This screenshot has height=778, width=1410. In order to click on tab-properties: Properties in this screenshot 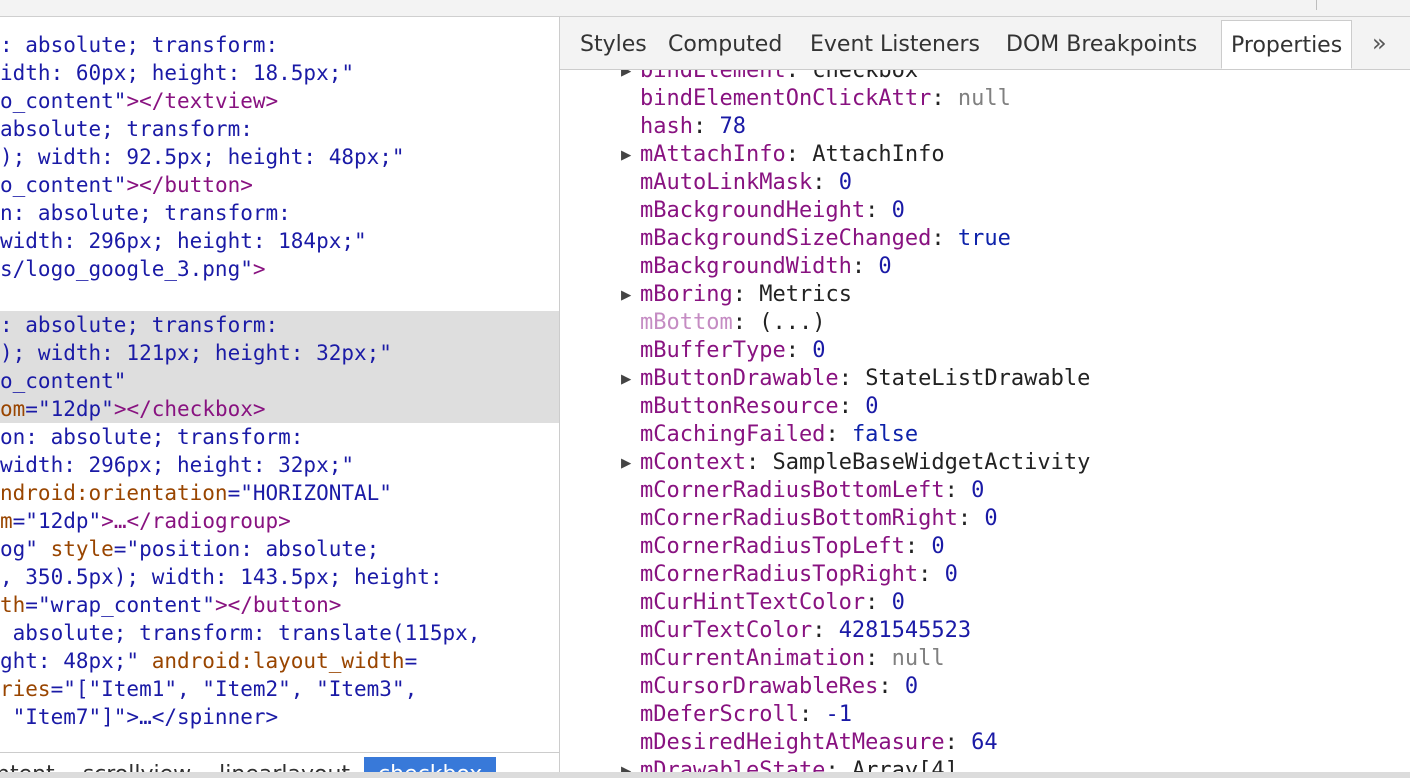, I will do `click(1287, 44)`.